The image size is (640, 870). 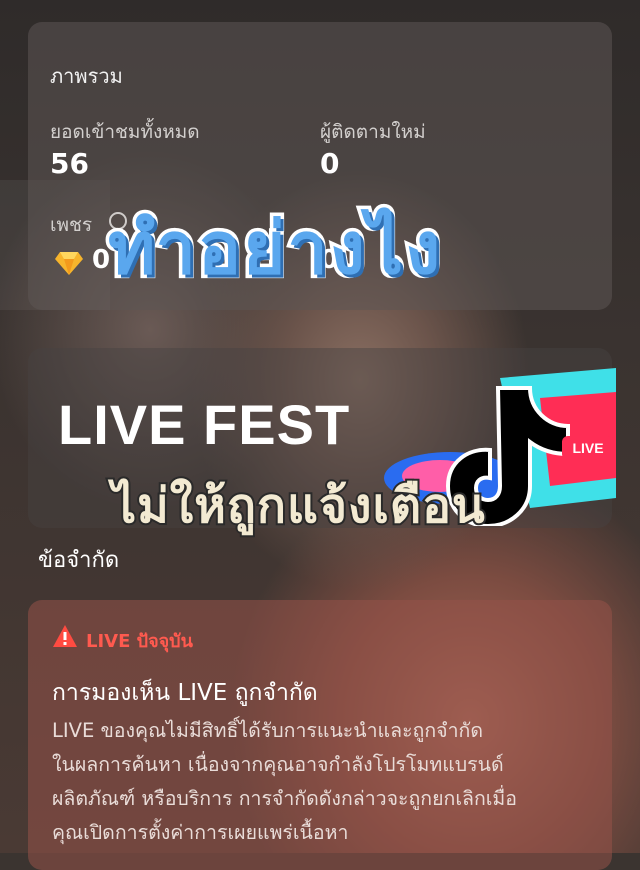 What do you see at coordinates (71, 225) in the screenshot?
I see `diamonds-label: เพชร` at bounding box center [71, 225].